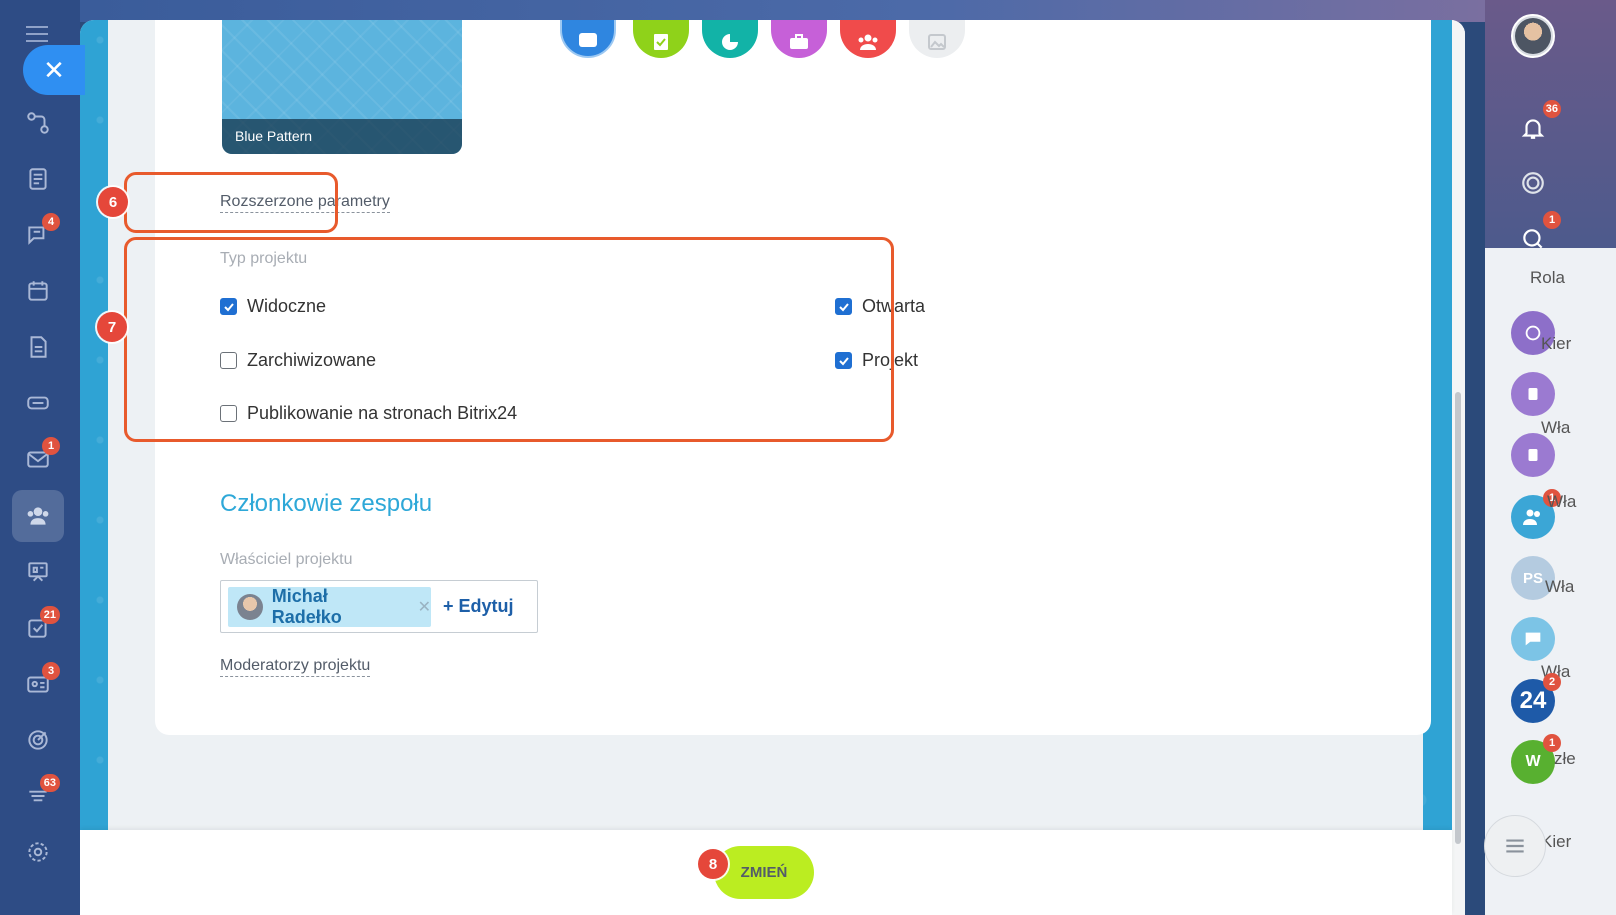  I want to click on activity-badge: 1, so click(1552, 220).